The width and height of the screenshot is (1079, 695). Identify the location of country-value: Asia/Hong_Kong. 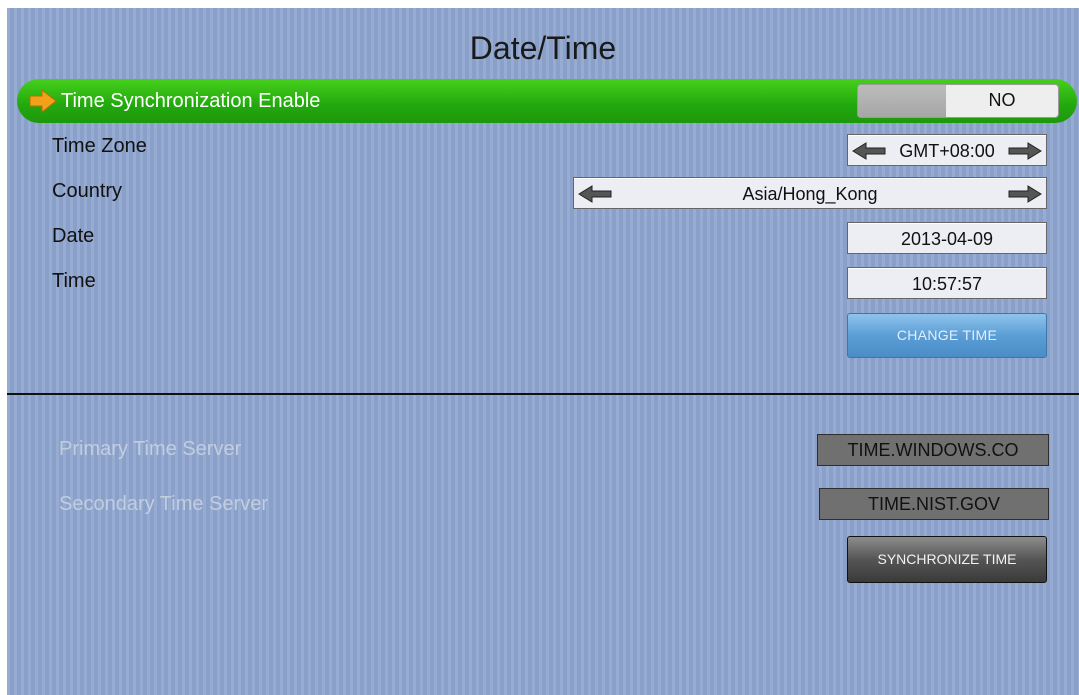
(810, 194).